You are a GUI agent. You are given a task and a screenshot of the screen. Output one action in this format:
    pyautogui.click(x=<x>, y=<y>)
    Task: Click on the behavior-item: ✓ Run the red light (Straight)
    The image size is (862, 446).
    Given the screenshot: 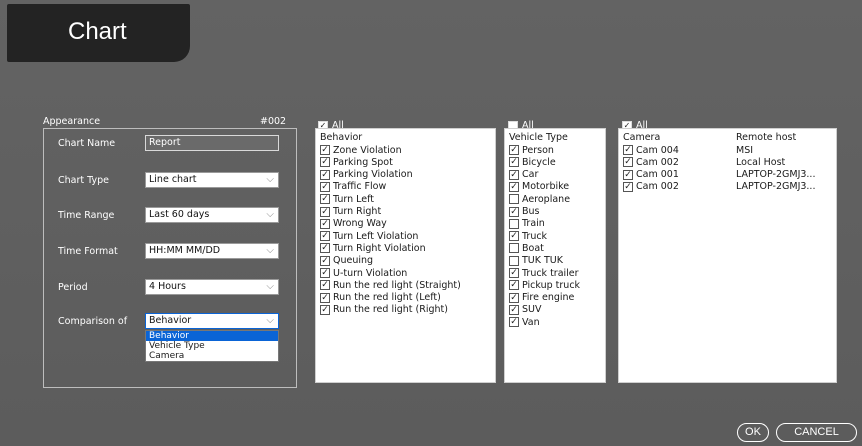 What is the action you would take?
    pyautogui.click(x=390, y=285)
    